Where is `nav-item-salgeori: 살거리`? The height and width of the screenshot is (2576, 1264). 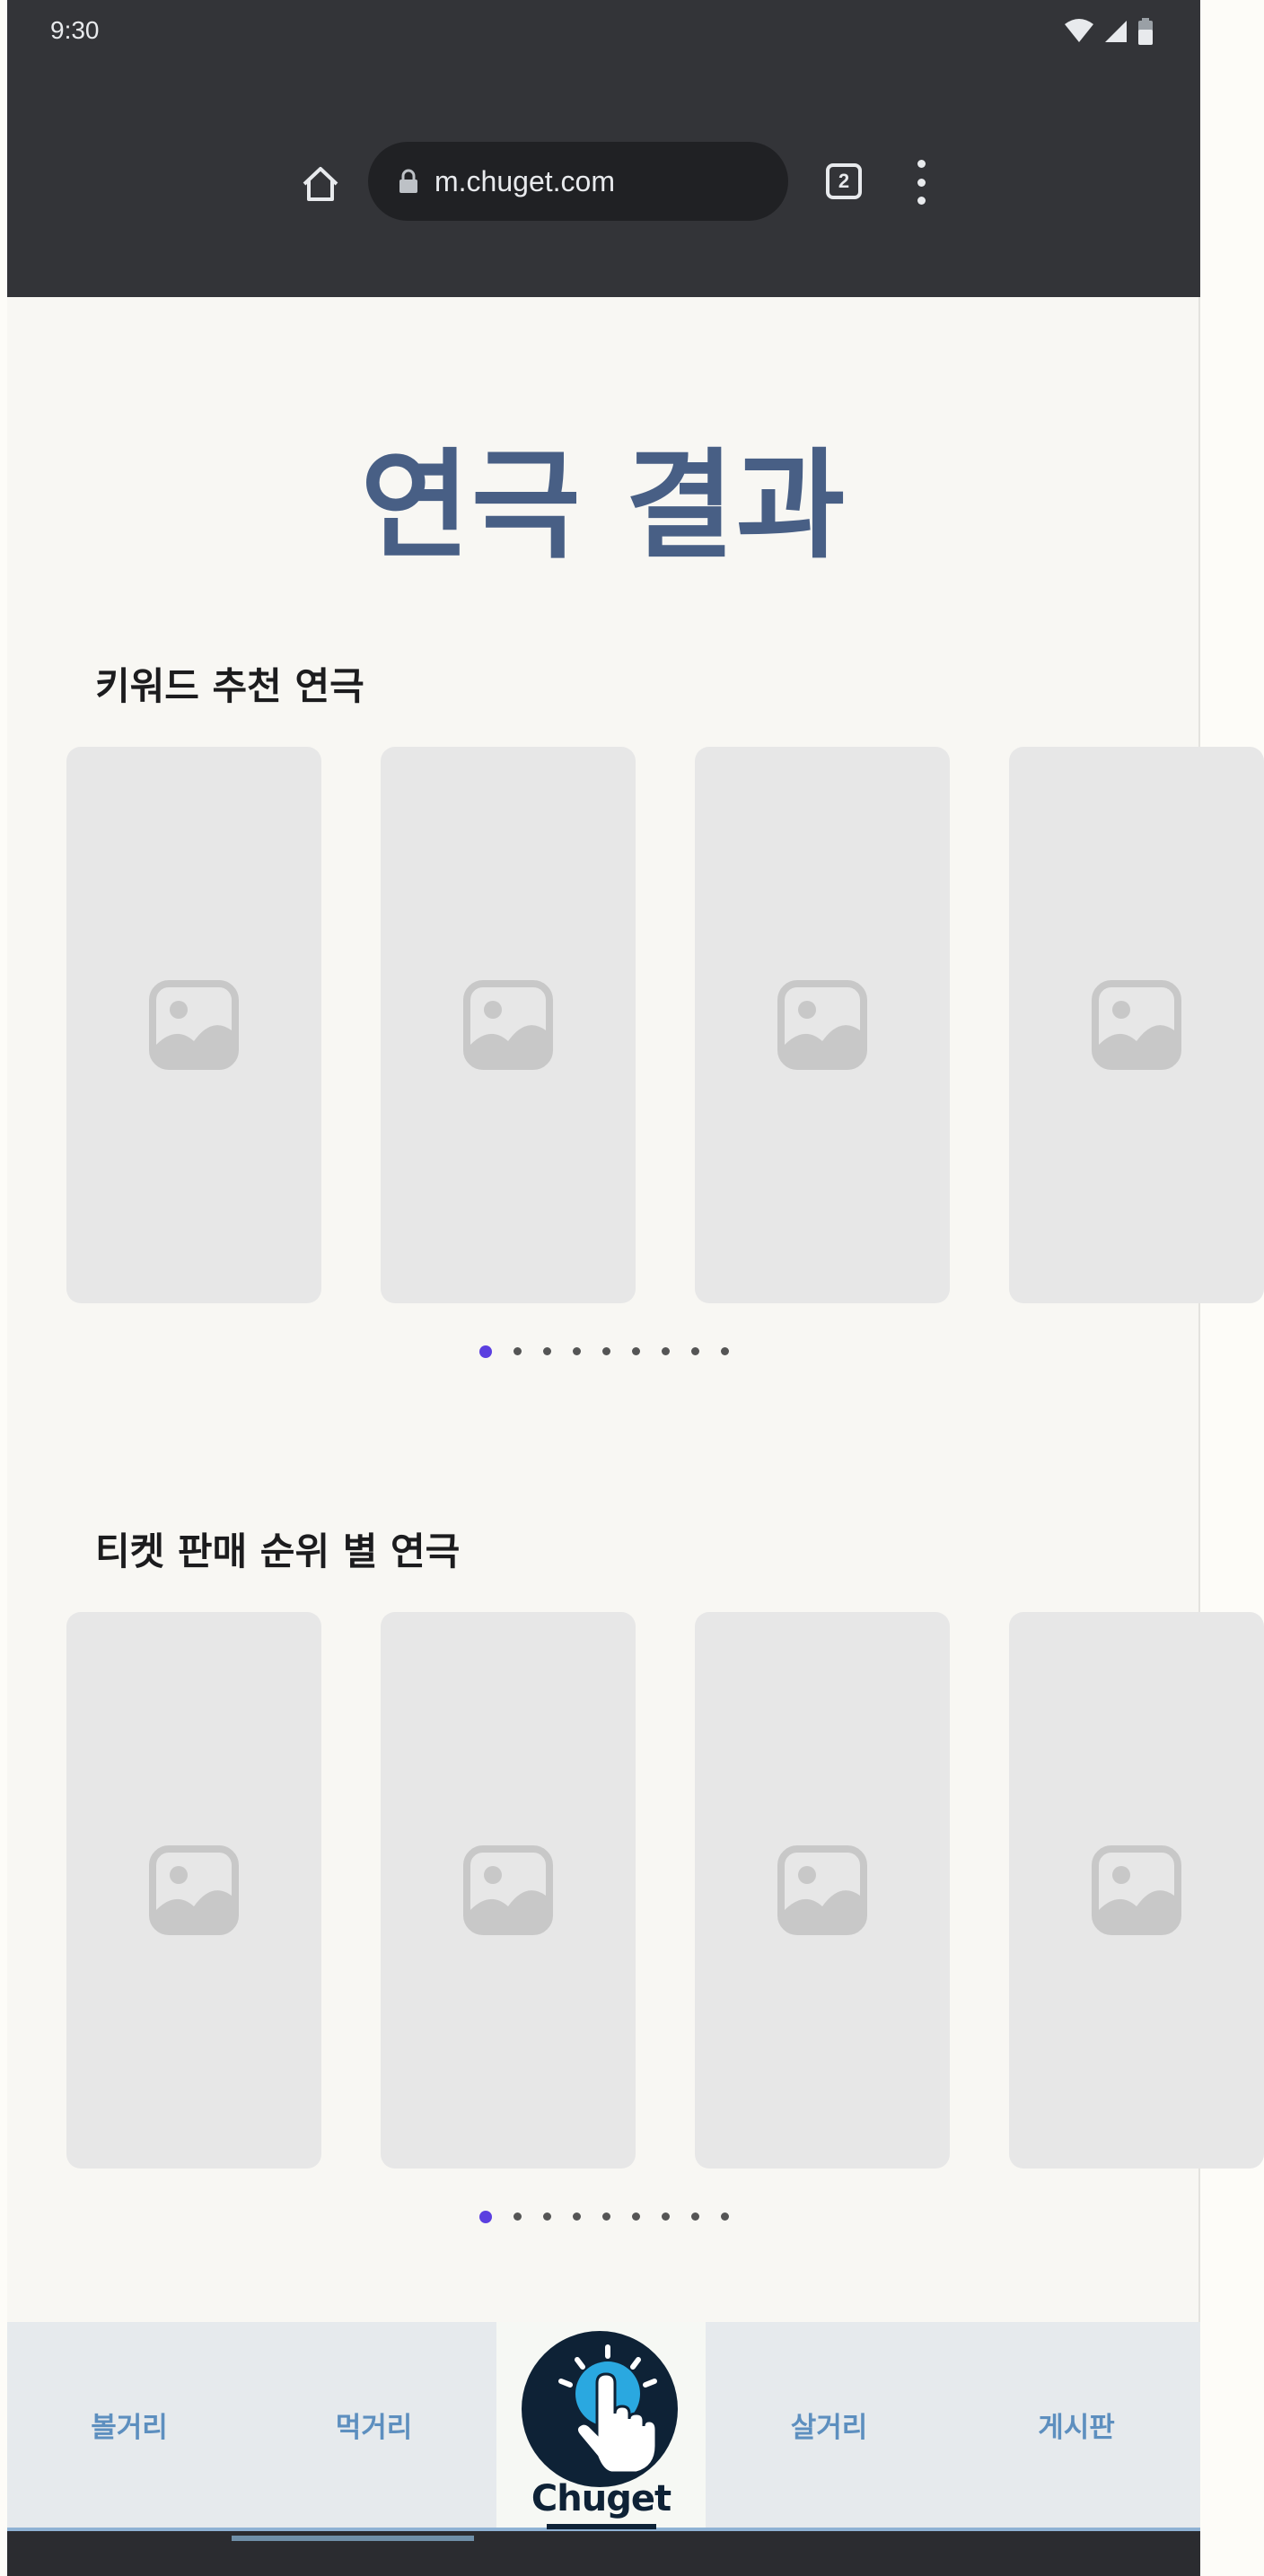 nav-item-salgeori: 살거리 is located at coordinates (829, 2425).